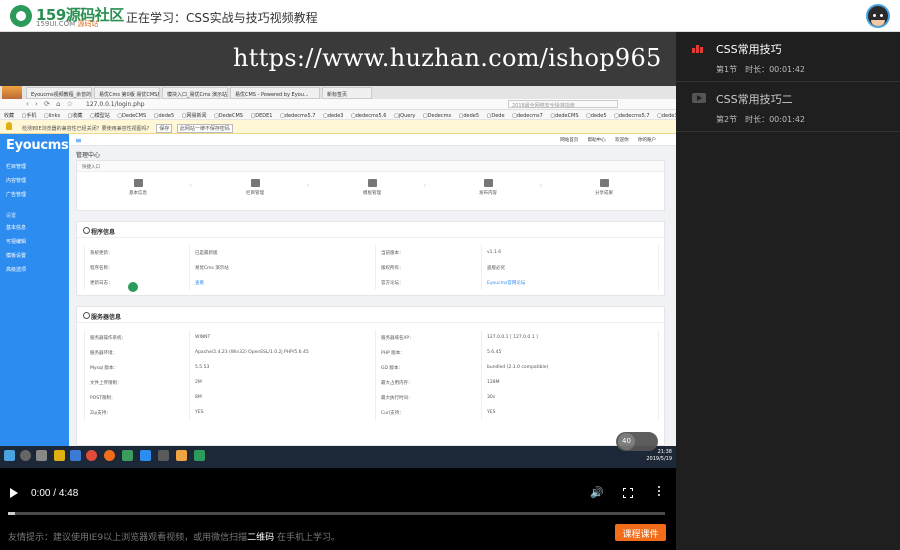  What do you see at coordinates (878, 16) in the screenshot?
I see `user-avatar` at bounding box center [878, 16].